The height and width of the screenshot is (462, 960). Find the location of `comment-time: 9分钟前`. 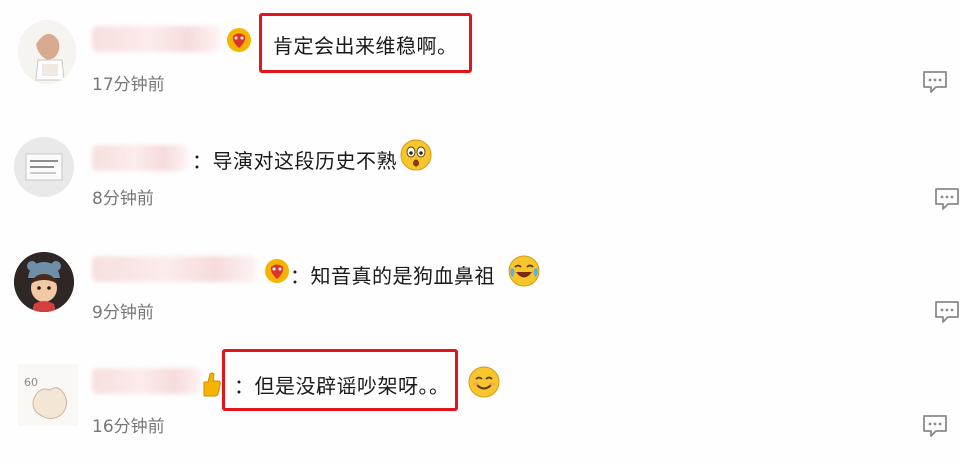

comment-time: 9分钟前 is located at coordinates (123, 313).